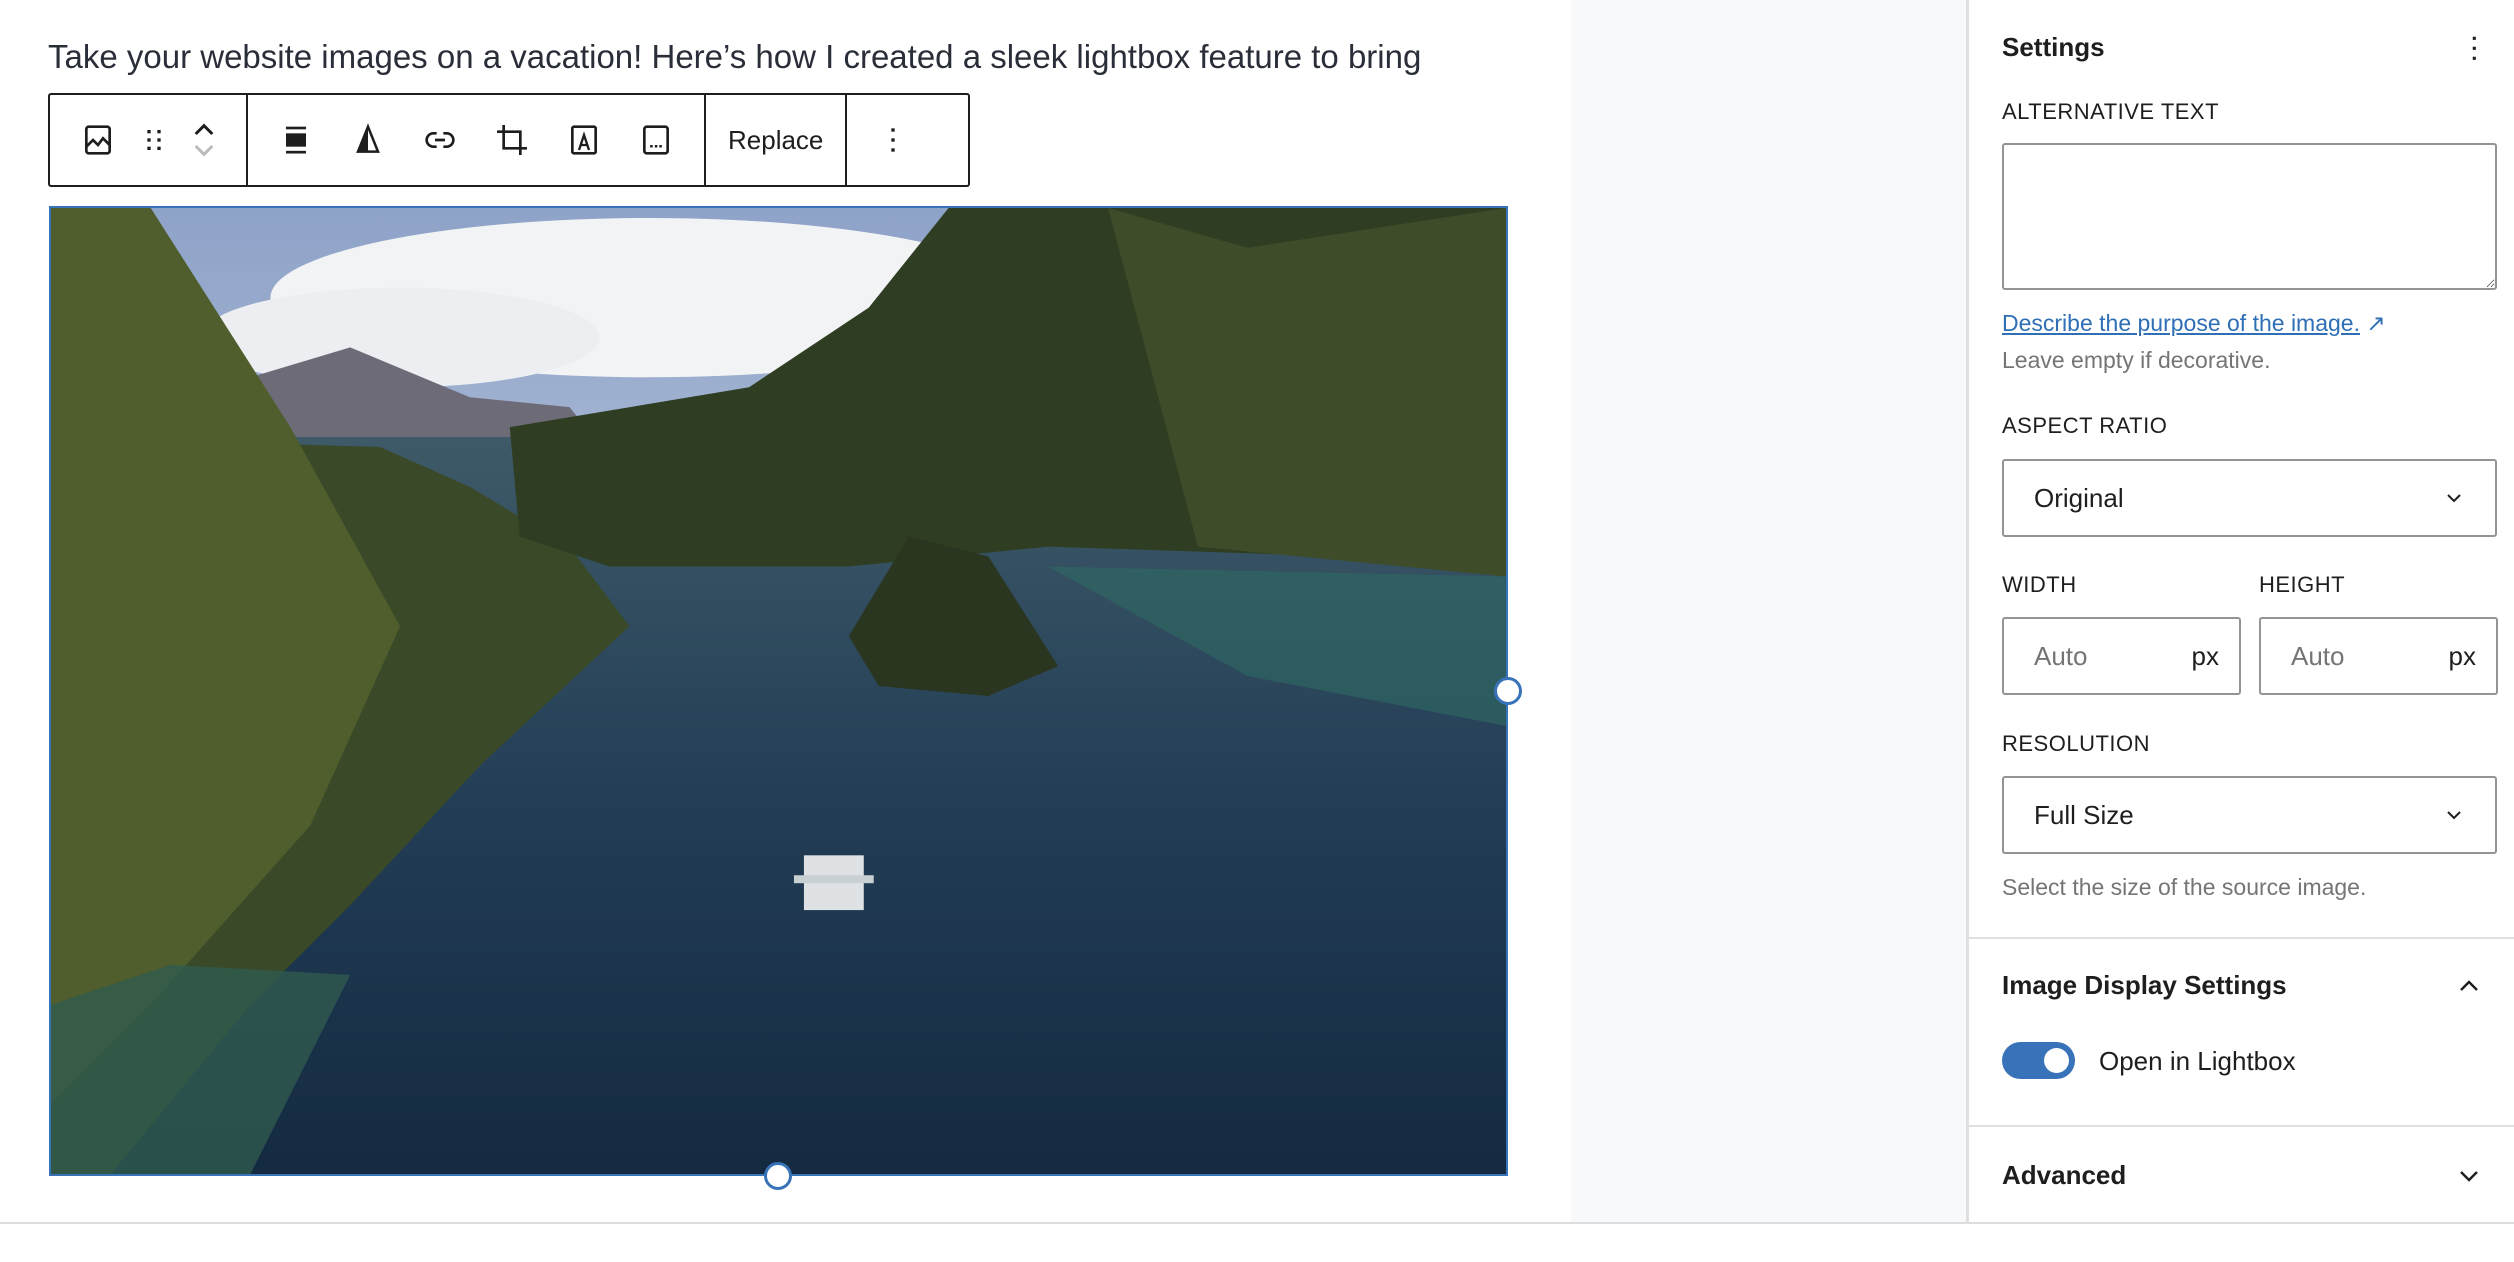  I want to click on toggle-knob, so click(2056, 1060).